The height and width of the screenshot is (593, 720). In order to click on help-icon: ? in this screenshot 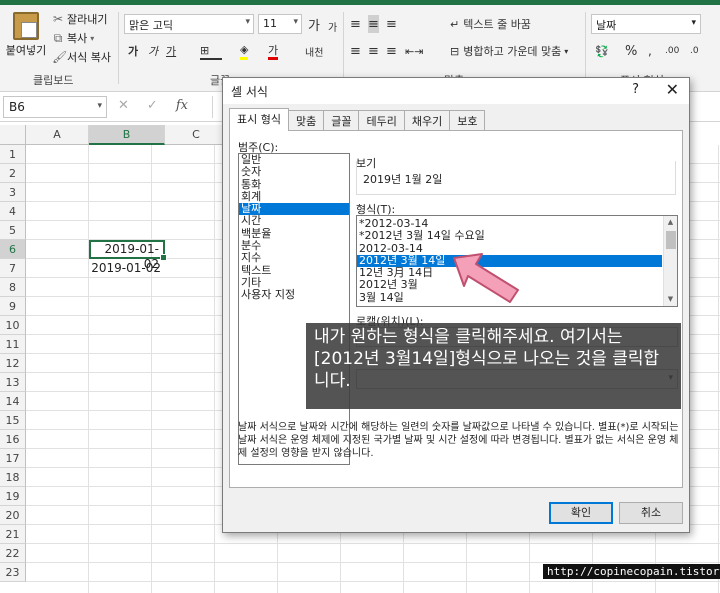, I will do `click(635, 89)`.